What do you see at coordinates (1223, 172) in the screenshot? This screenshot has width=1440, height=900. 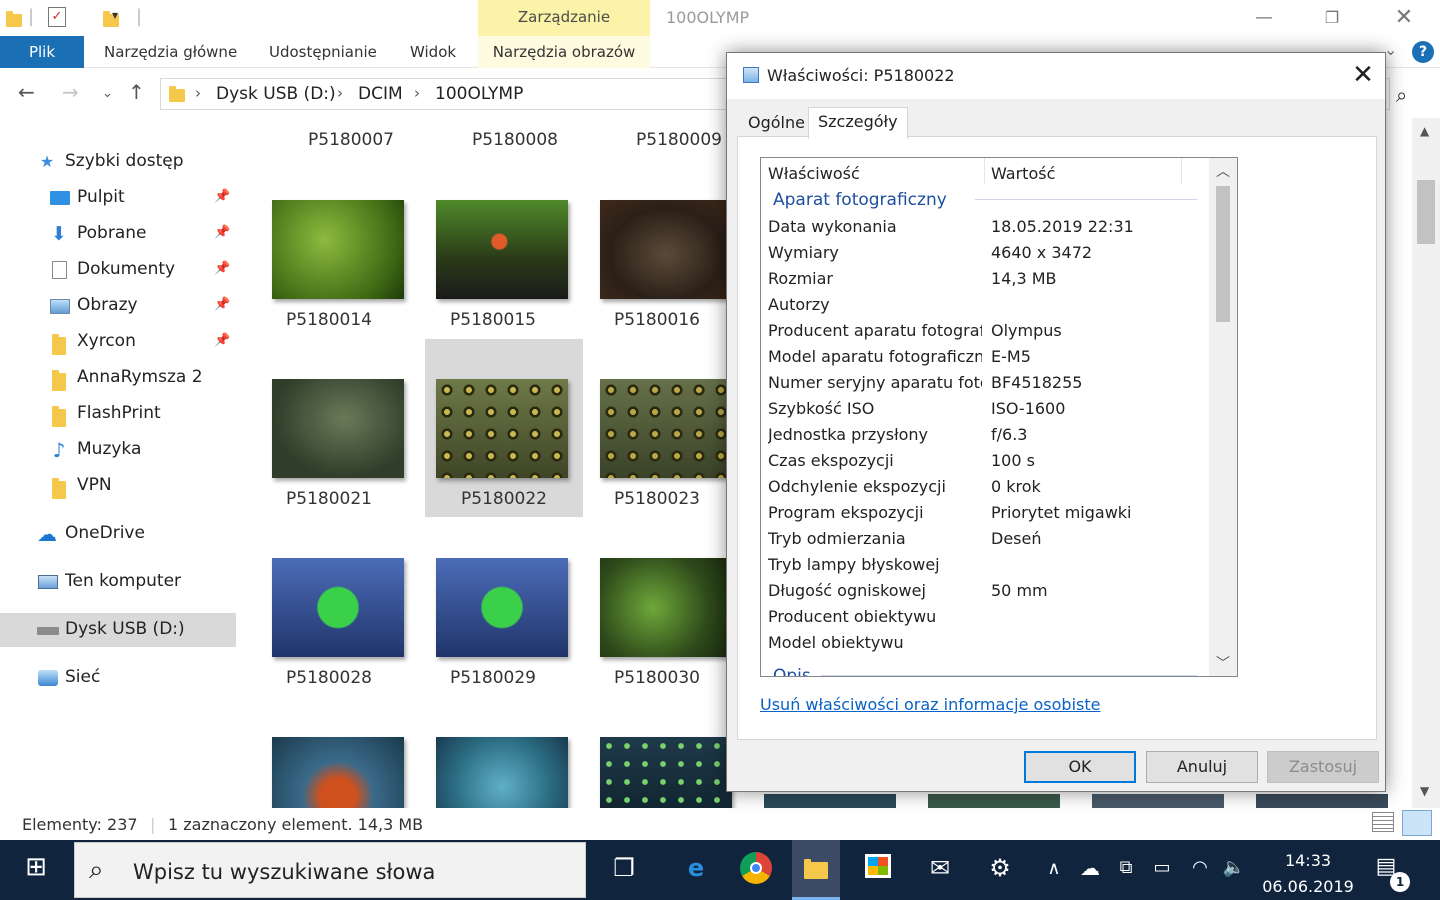 I see `scroll-up-icon: ︿` at bounding box center [1223, 172].